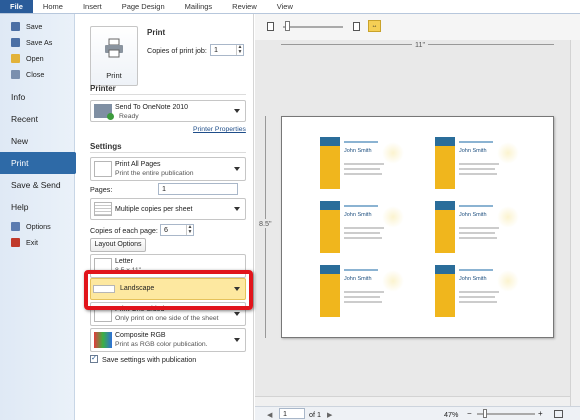 The height and width of the screenshot is (420, 580). What do you see at coordinates (103, 88) in the screenshot?
I see `printer-heading: Printer` at bounding box center [103, 88].